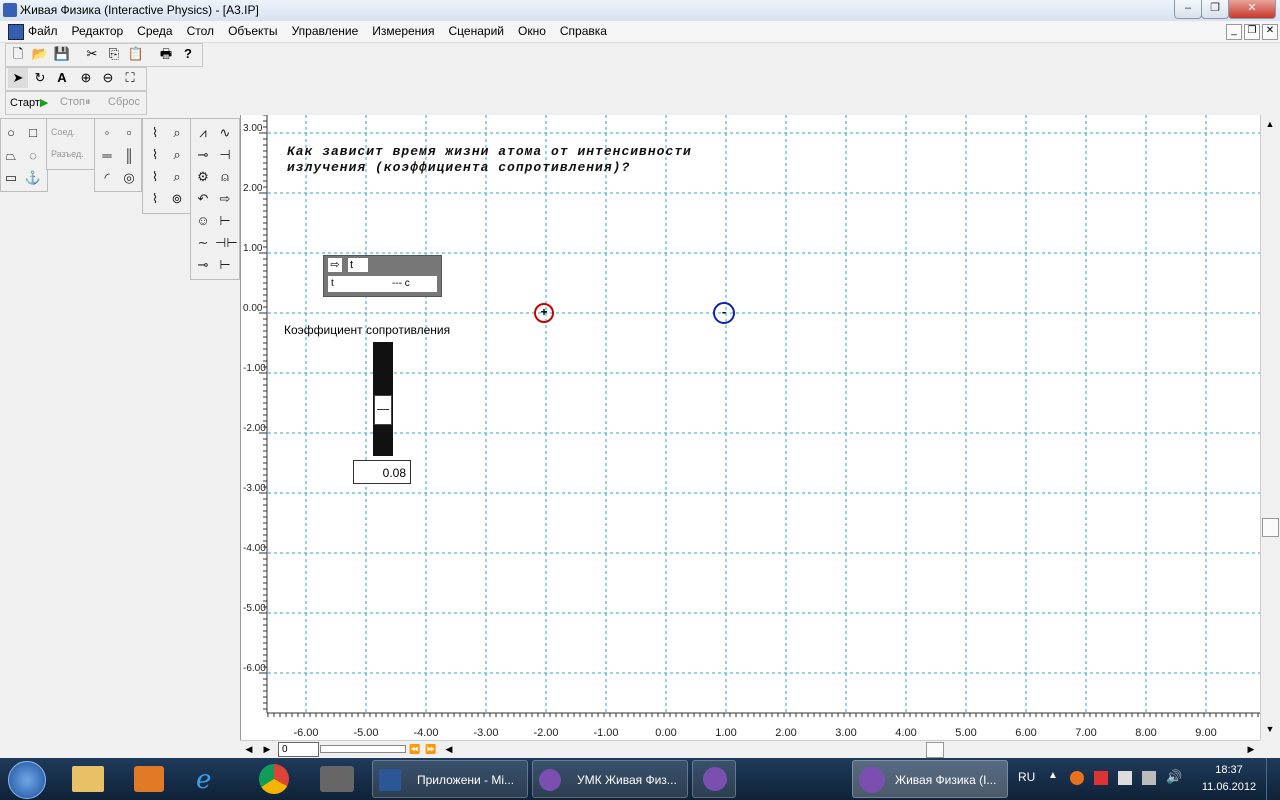 This screenshot has width=1280, height=800. I want to click on torque-icon: ↶, so click(203, 199).